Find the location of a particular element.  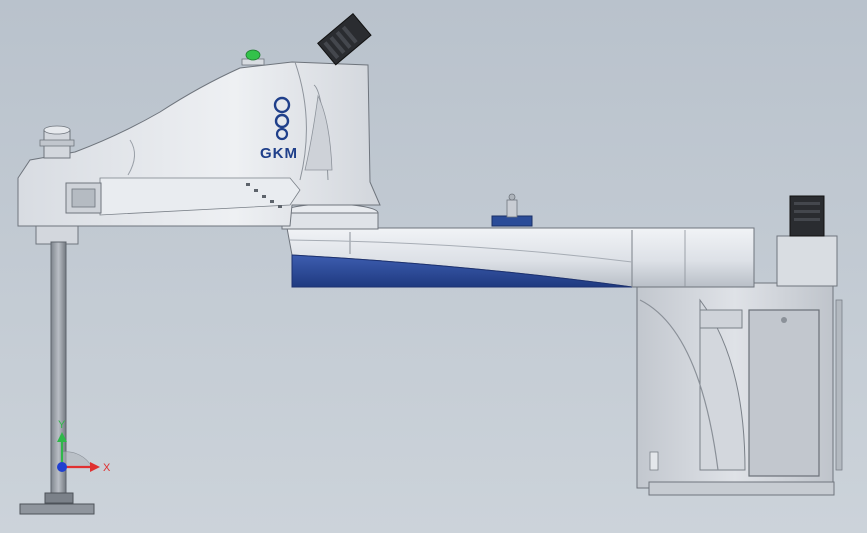

green-lamp-icon is located at coordinates (253, 55).